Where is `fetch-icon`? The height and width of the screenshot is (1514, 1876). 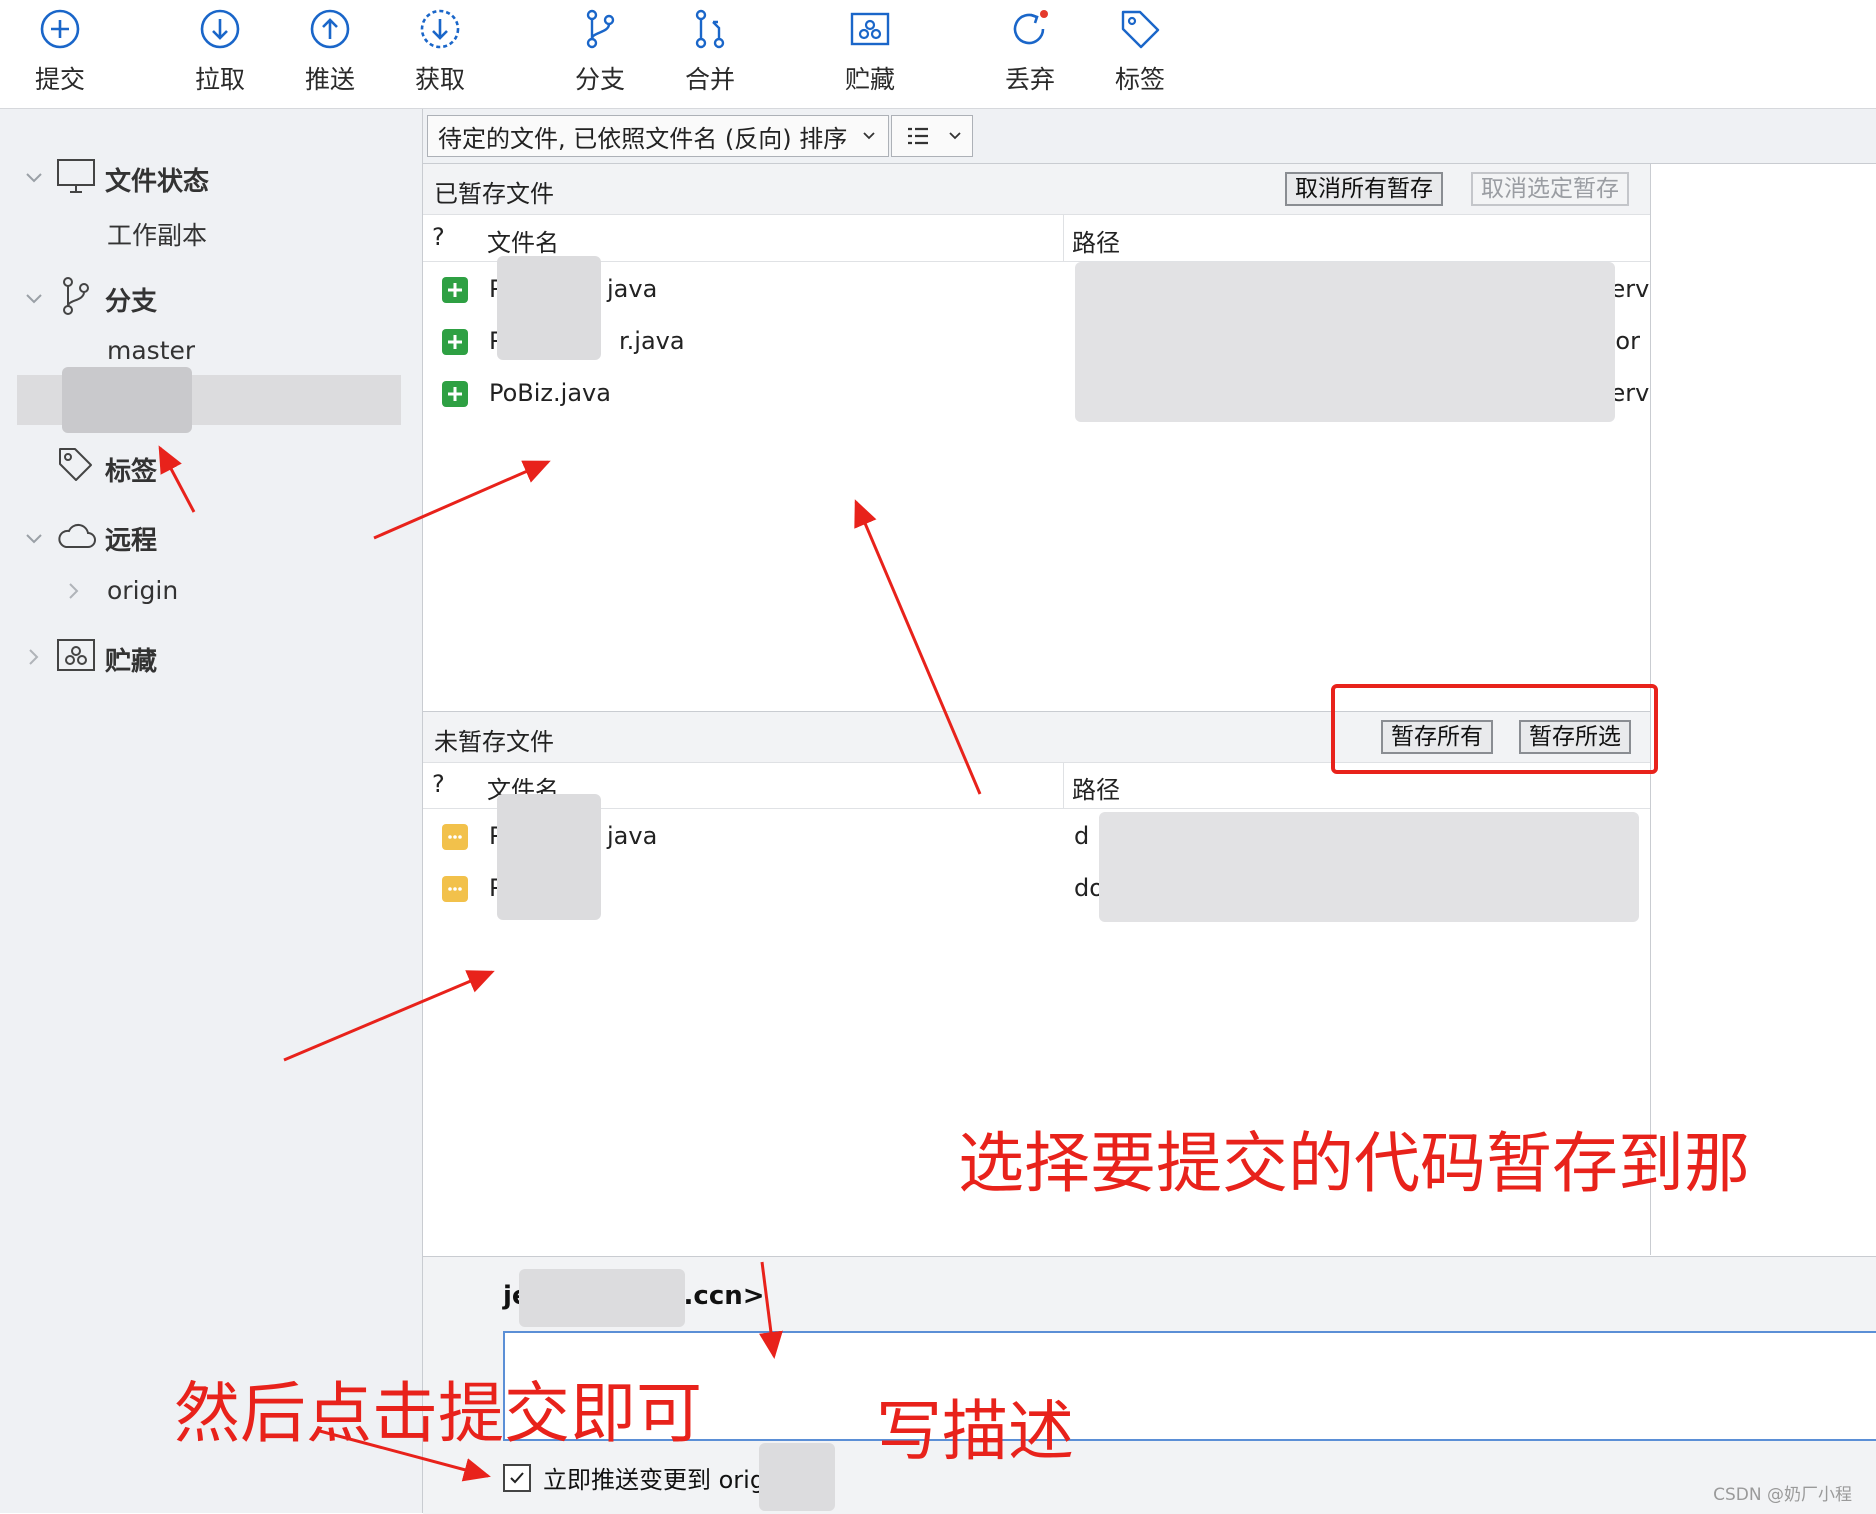 fetch-icon is located at coordinates (440, 29).